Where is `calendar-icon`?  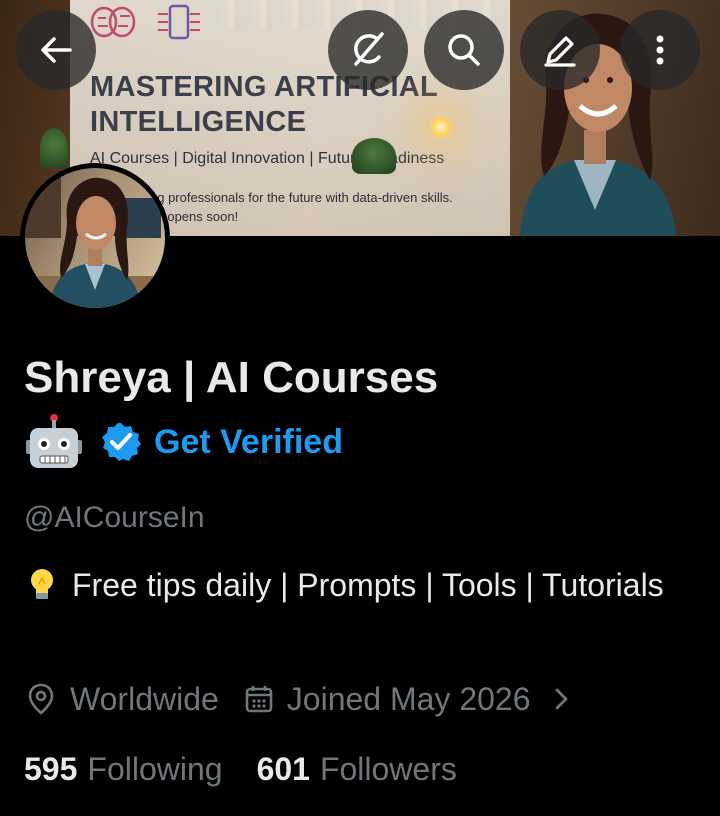
calendar-icon is located at coordinates (259, 699).